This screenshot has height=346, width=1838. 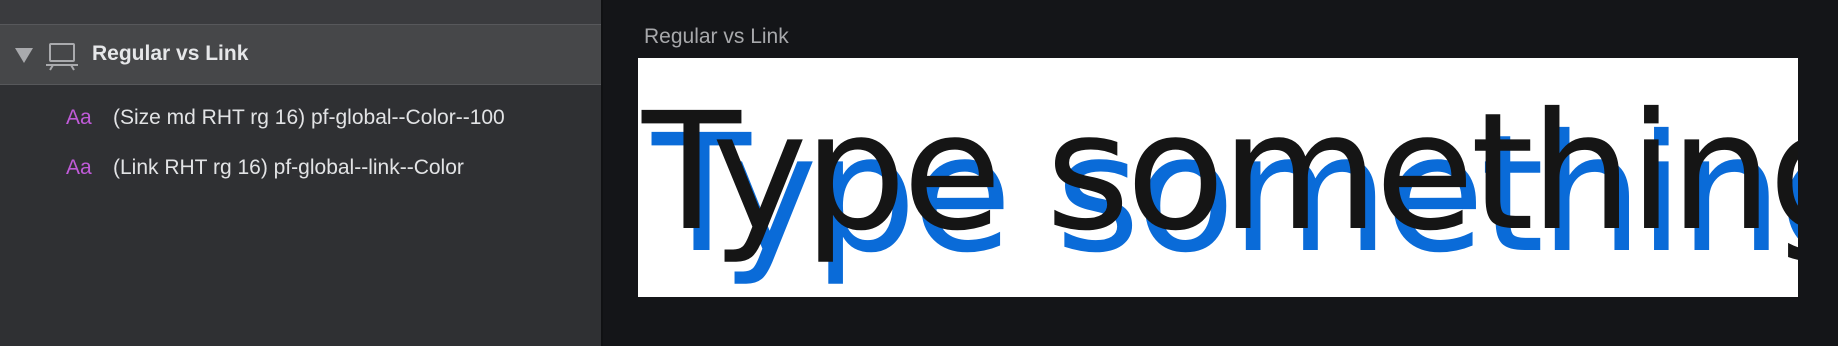 I want to click on text-style-label: (Link RHT rg 16) pf-global--link--Color, so click(x=288, y=167).